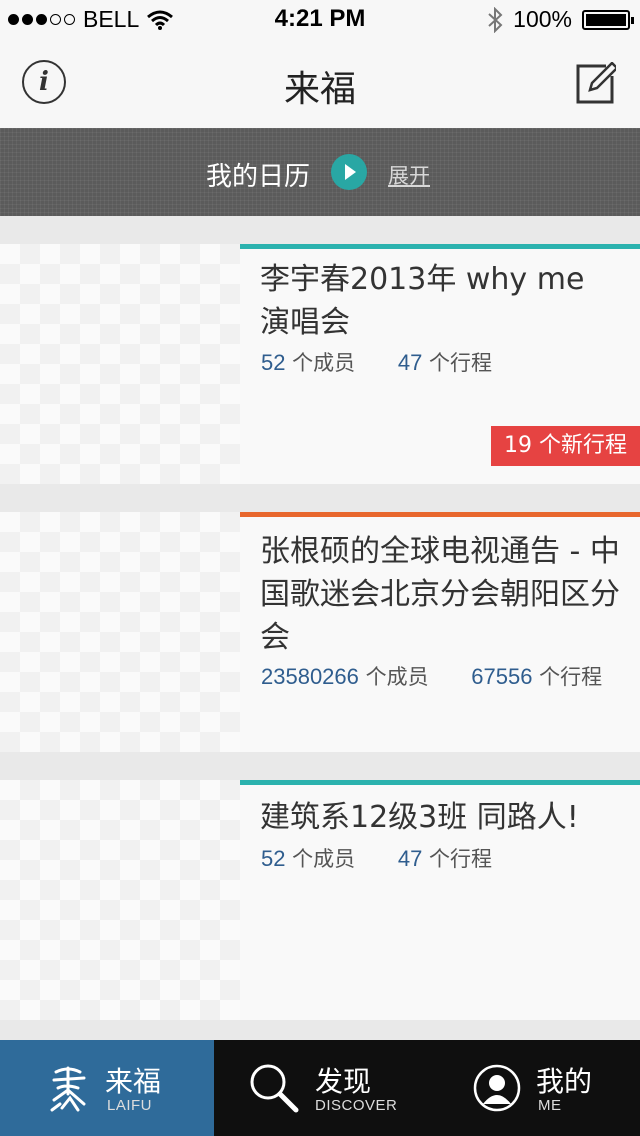  Describe the element at coordinates (495, 19) in the screenshot. I see `bluetooth-icon` at that location.